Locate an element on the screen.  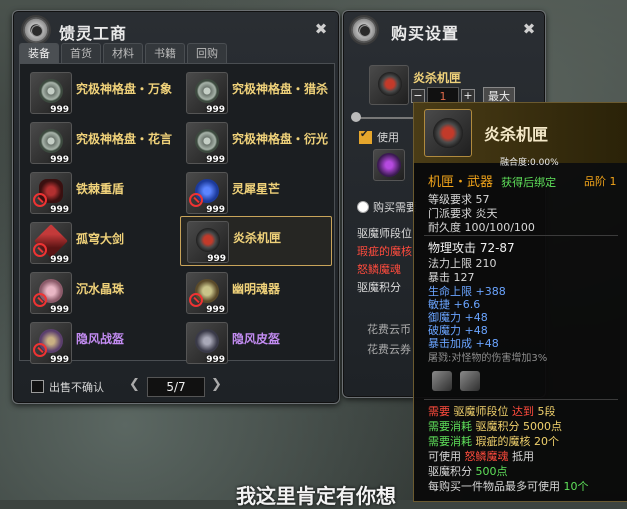
gauntlet-icon is located at coordinates (448, 133).